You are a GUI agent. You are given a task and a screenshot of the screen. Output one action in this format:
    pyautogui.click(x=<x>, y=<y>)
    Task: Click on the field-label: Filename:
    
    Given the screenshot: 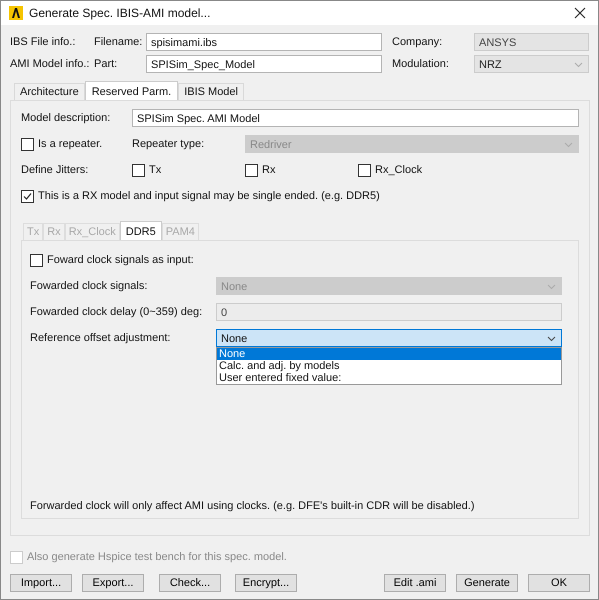 What is the action you would take?
    pyautogui.click(x=119, y=42)
    